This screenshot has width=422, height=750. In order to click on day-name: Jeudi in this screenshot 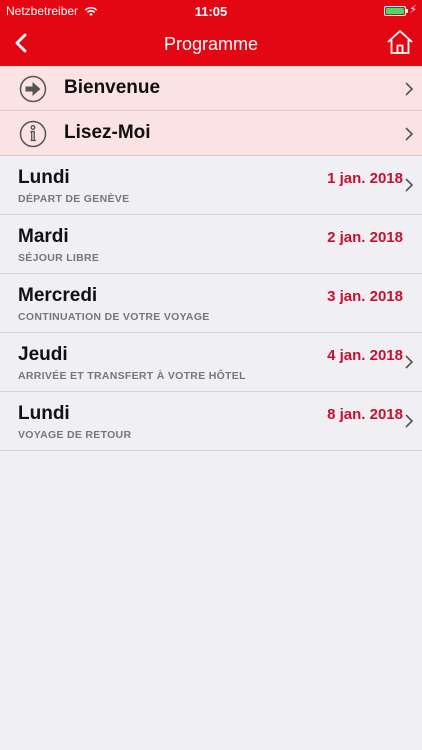, I will do `click(43, 354)`.